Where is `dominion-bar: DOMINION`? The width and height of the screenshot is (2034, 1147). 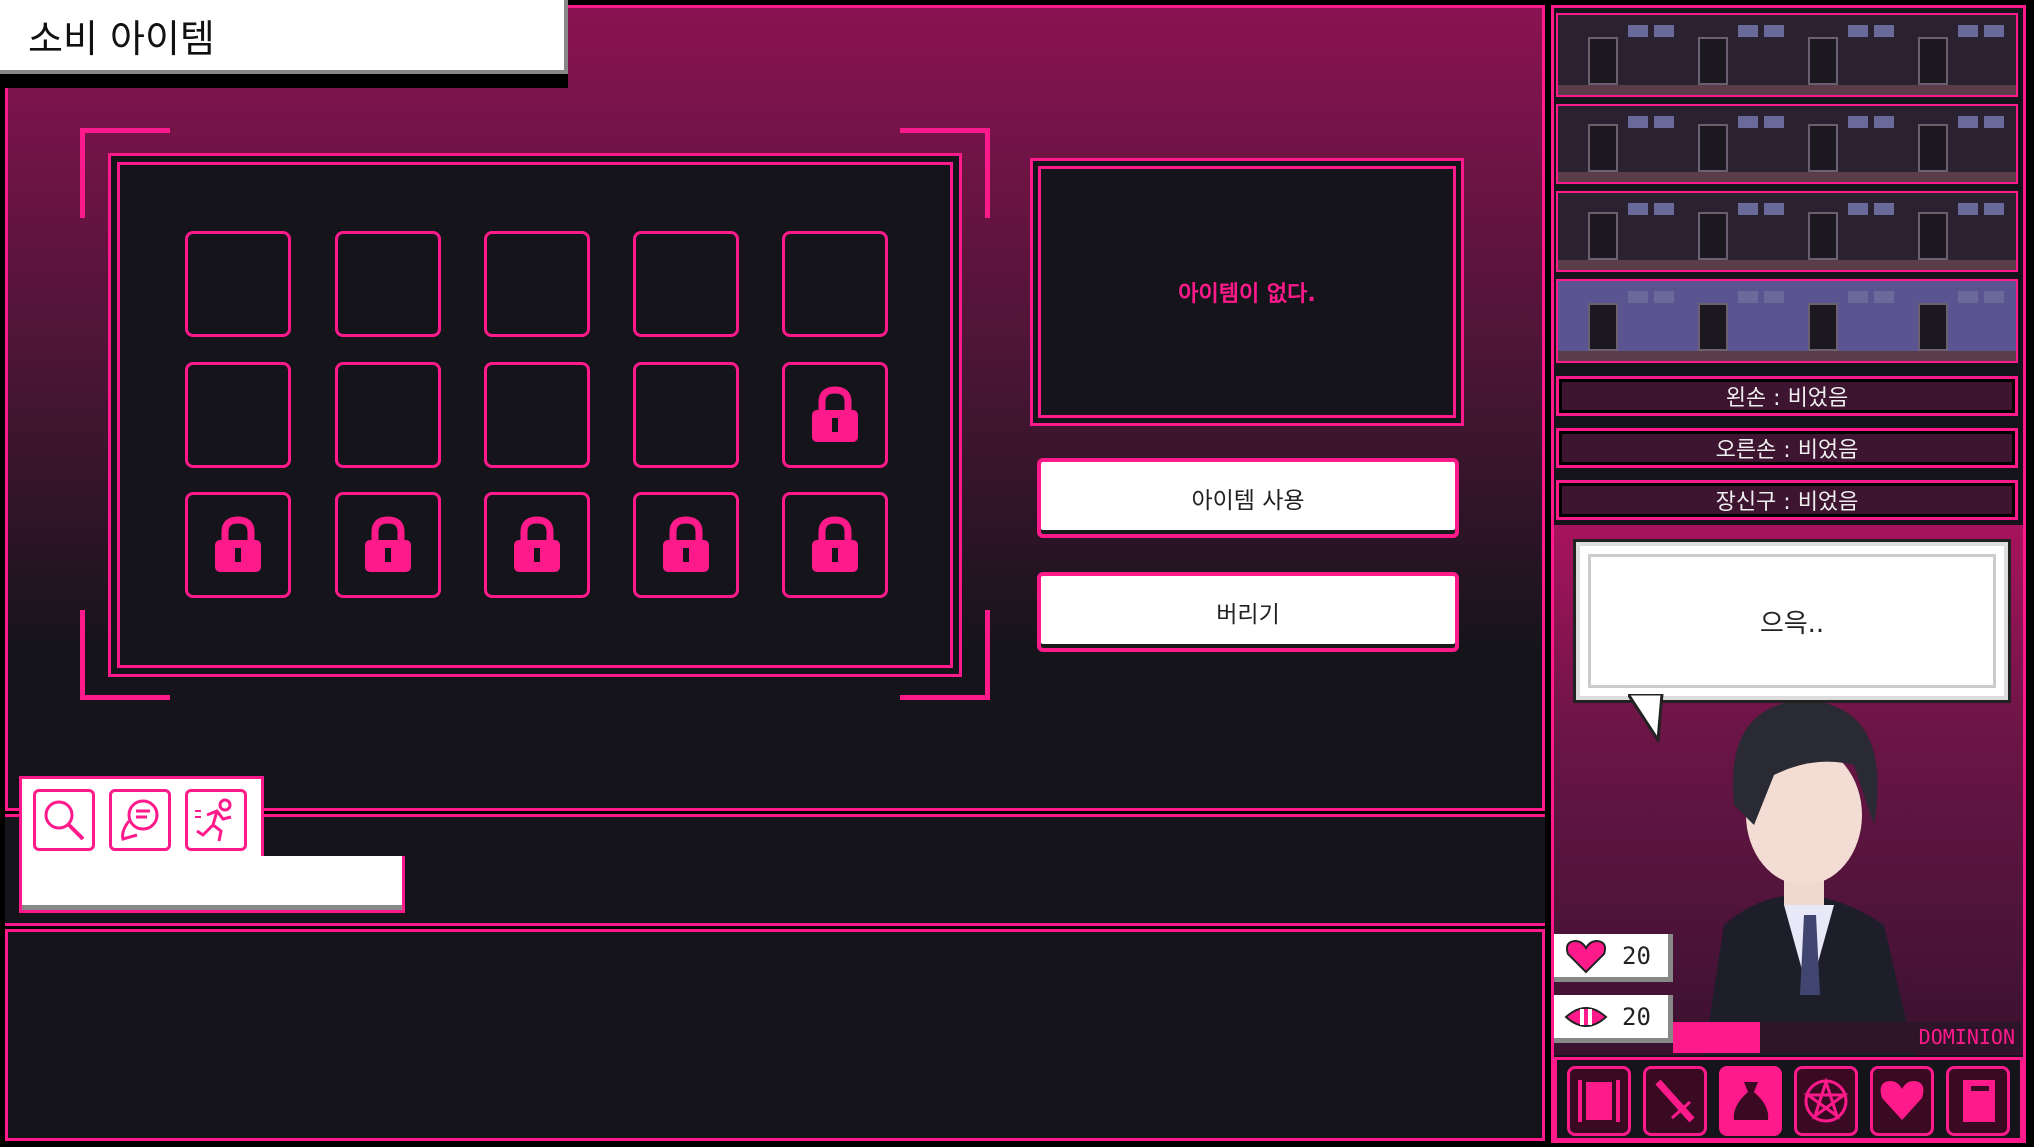 dominion-bar: DOMINION is located at coordinates (1847, 1037).